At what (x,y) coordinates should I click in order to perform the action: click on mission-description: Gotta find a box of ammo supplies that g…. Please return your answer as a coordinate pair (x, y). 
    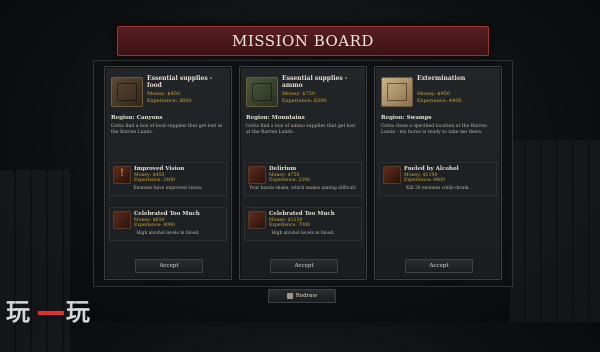
    Looking at the image, I should click on (301, 129).